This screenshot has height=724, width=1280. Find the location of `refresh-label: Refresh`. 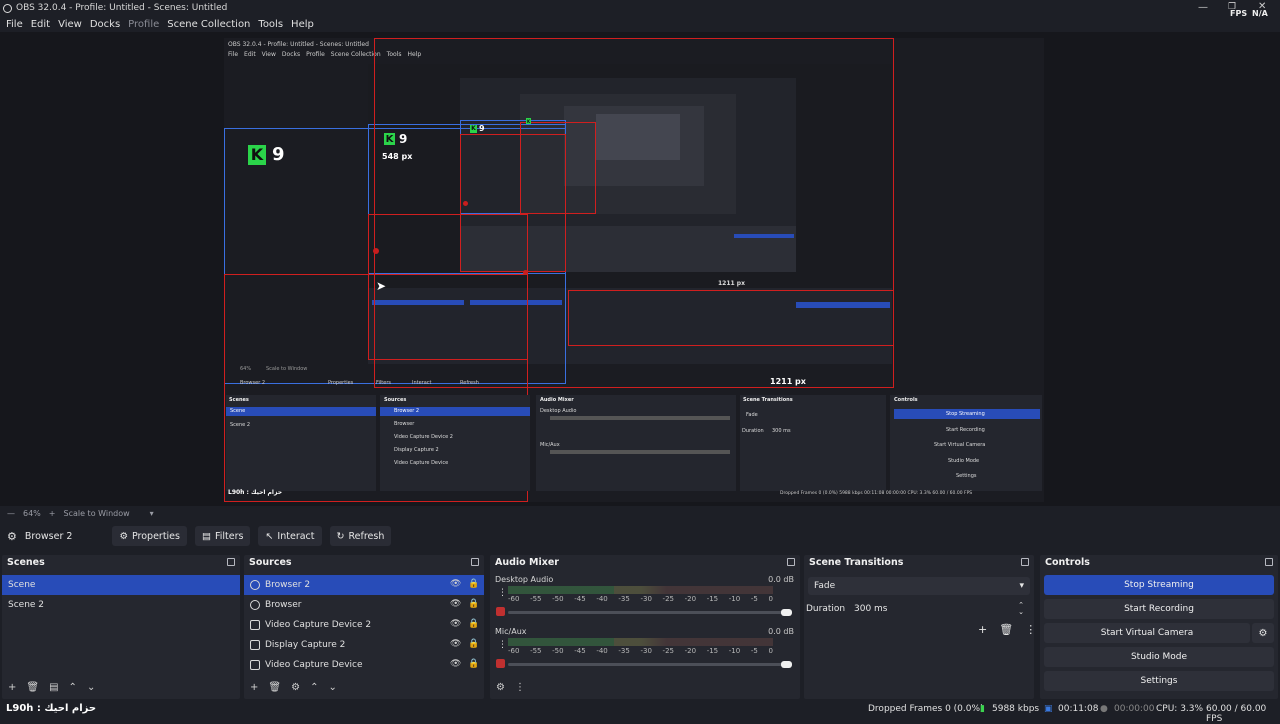

refresh-label: Refresh is located at coordinates (366, 536).